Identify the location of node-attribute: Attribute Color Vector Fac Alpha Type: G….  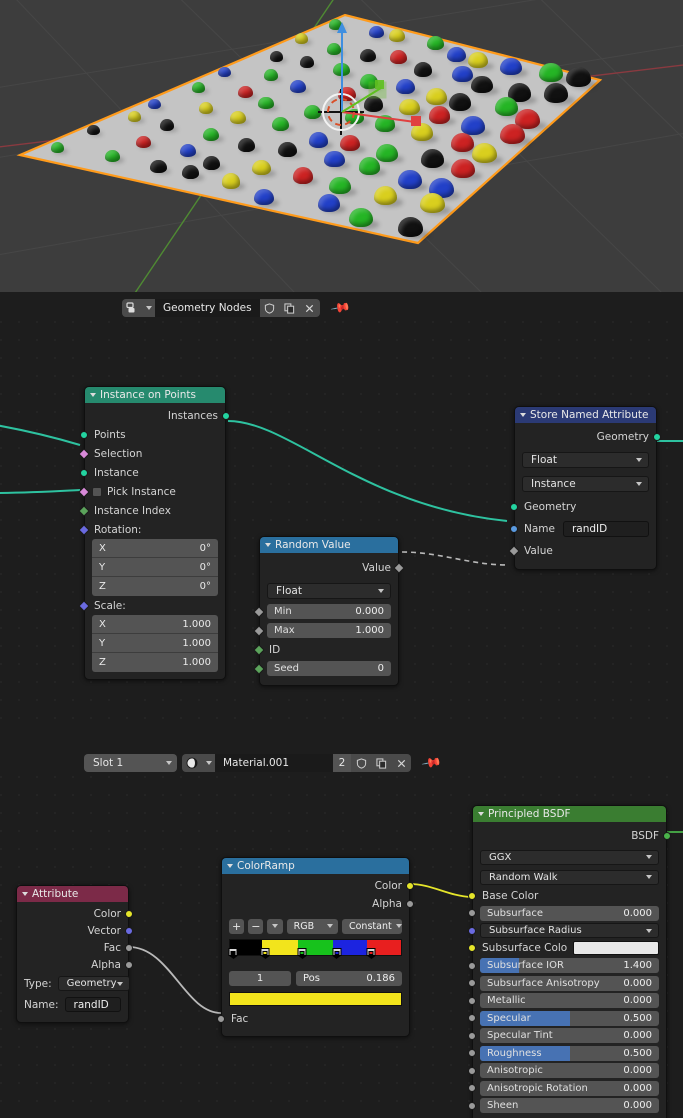
(74, 954).